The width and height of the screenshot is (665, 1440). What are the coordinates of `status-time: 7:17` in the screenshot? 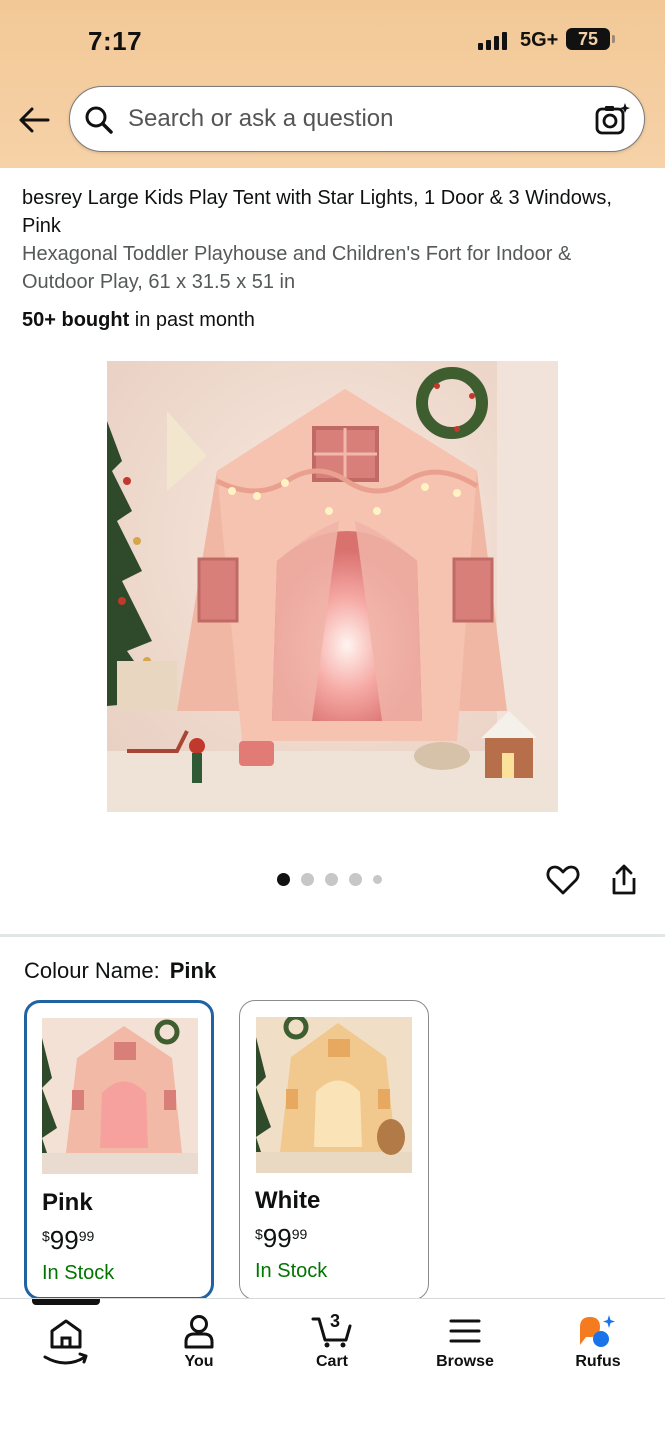 It's located at (115, 41).